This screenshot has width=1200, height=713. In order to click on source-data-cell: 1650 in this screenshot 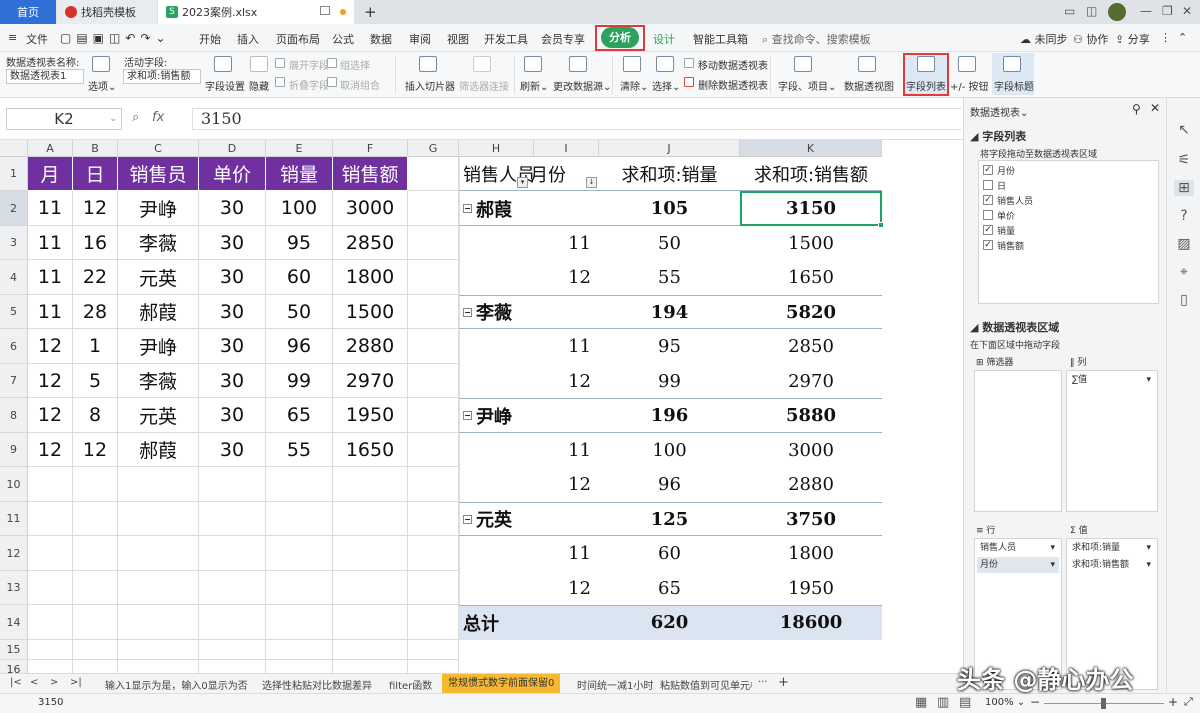, I will do `click(370, 450)`.